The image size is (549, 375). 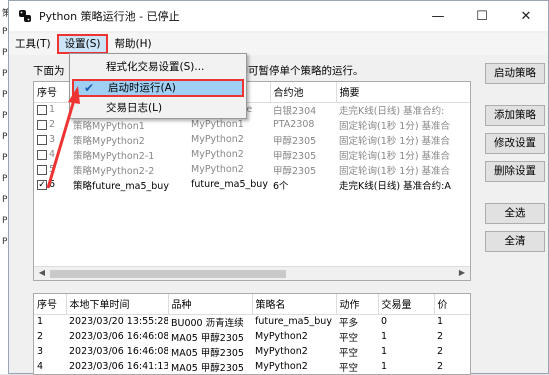 I want to click on col-order-strategy: 策略名, so click(x=294, y=304).